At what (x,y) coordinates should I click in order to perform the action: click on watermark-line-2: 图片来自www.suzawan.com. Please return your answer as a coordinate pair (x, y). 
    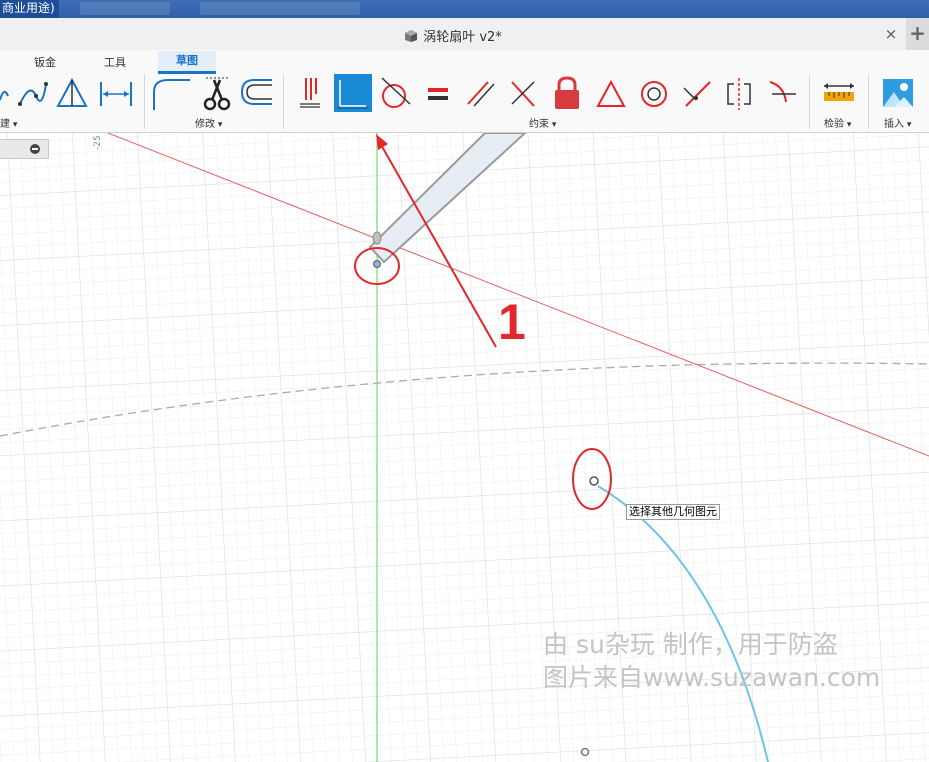
    Looking at the image, I should click on (712, 677).